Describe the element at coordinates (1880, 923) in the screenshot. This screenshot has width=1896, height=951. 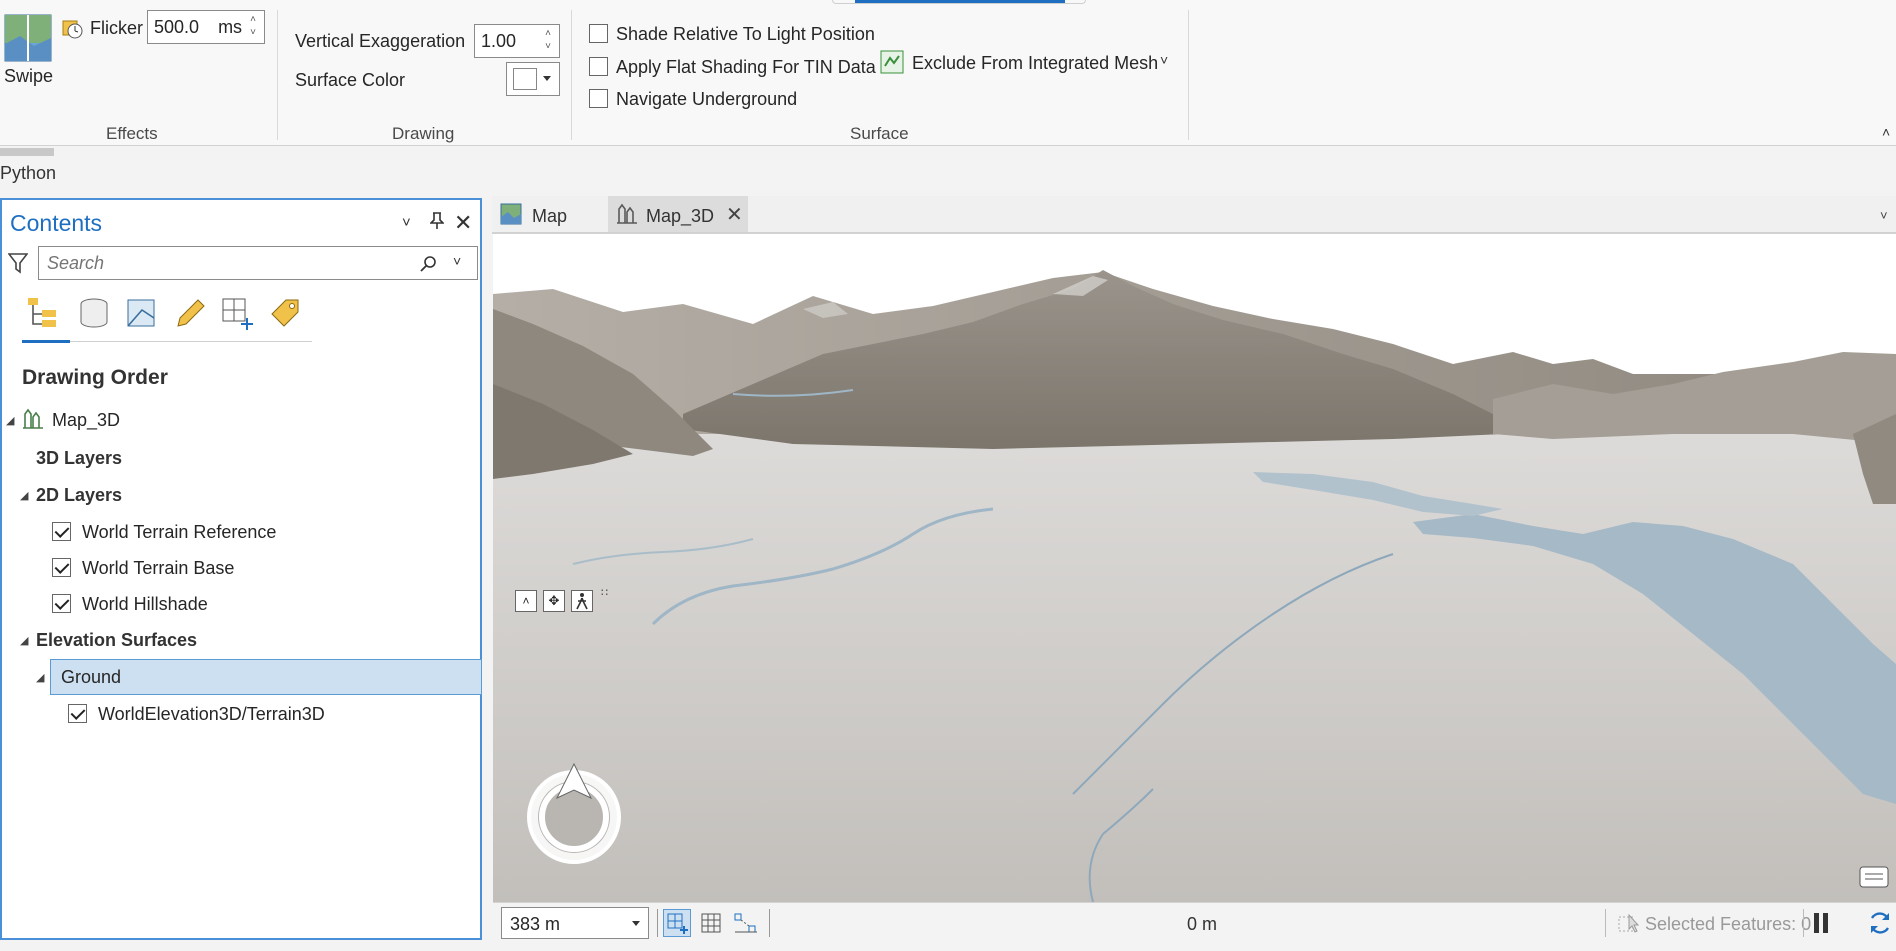
I see `refresh-icon` at that location.